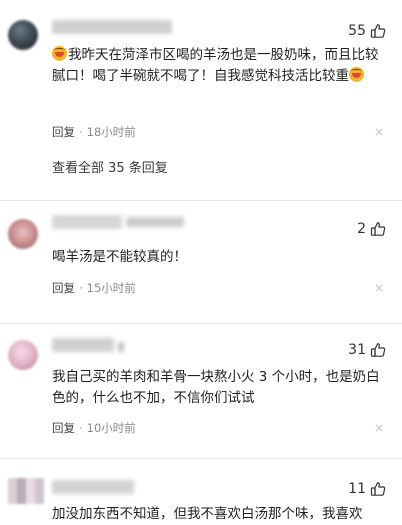 This screenshot has width=402, height=525. I want to click on comment-meta: 回复 · 18小时前, so click(94, 132).